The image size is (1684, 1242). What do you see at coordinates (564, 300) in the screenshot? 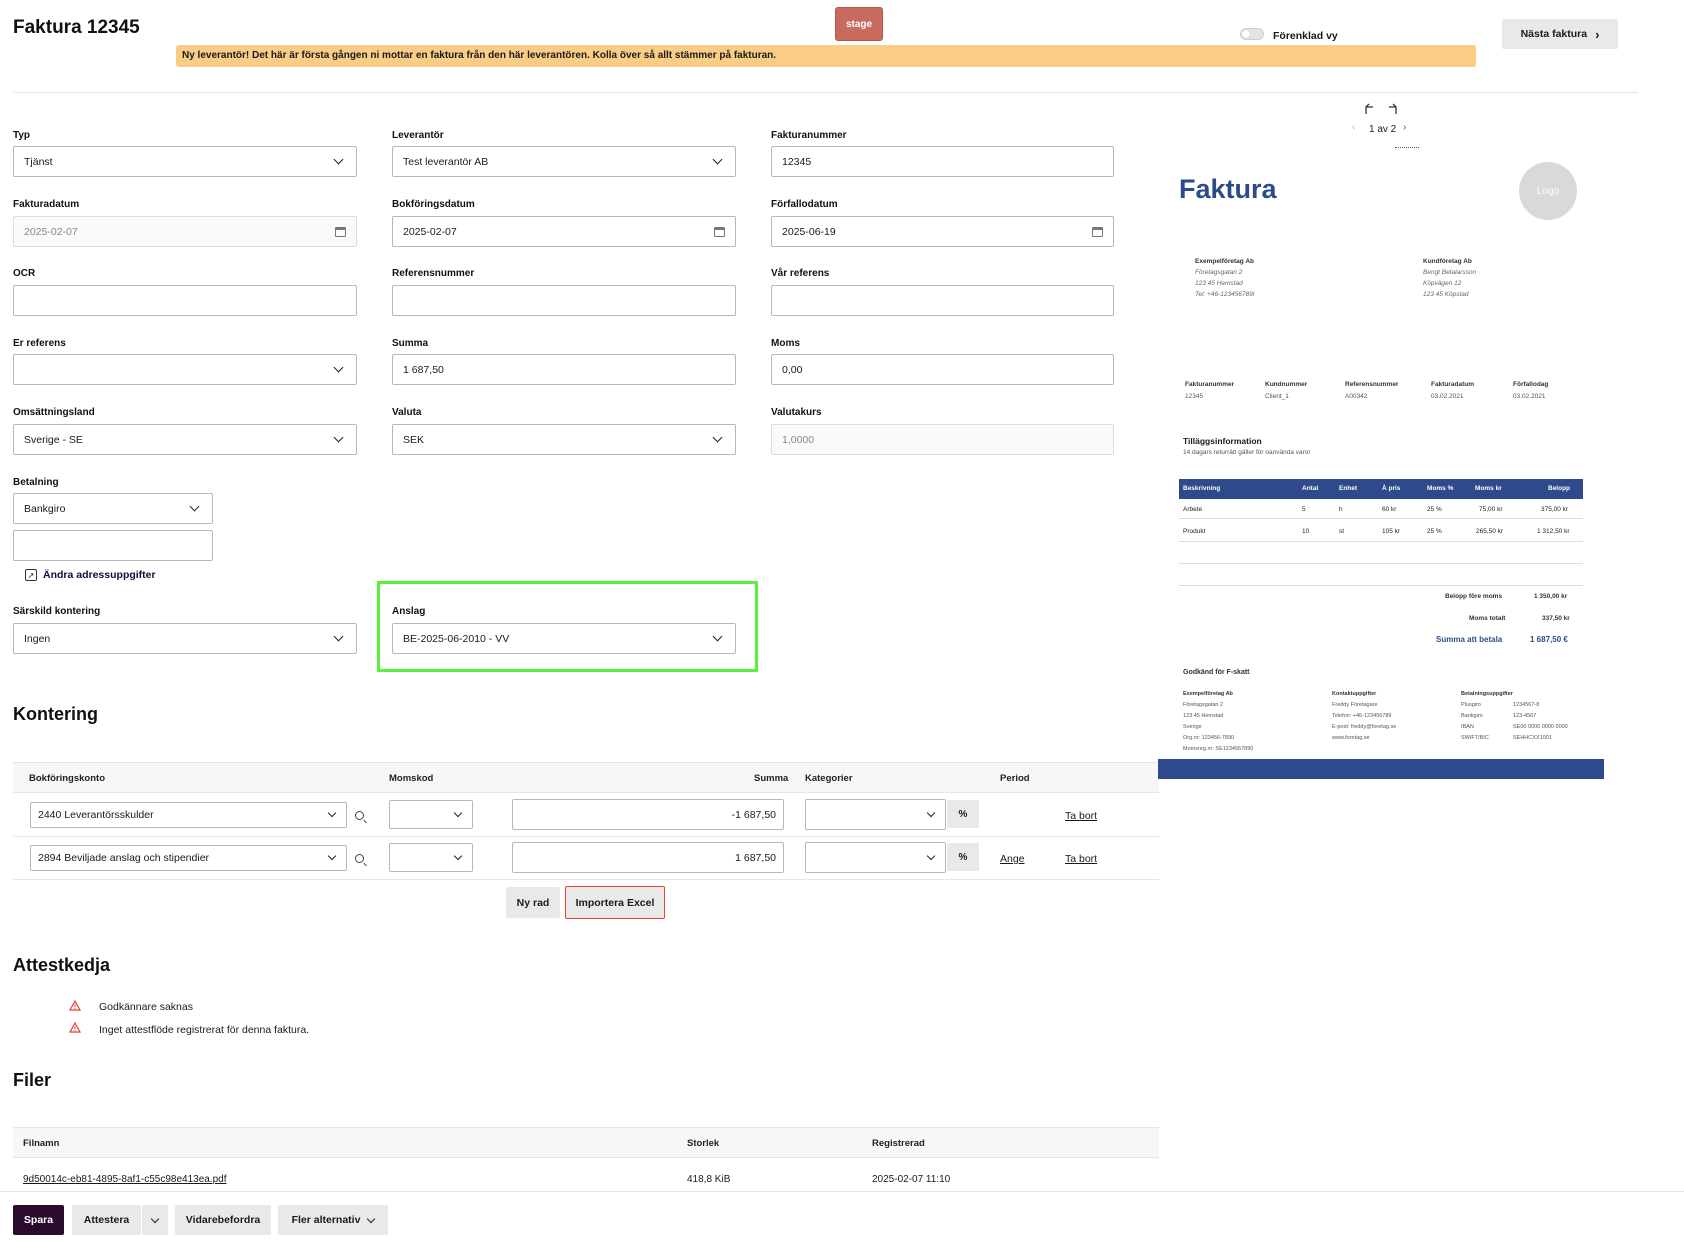
I see `referensnummer-input` at bounding box center [564, 300].